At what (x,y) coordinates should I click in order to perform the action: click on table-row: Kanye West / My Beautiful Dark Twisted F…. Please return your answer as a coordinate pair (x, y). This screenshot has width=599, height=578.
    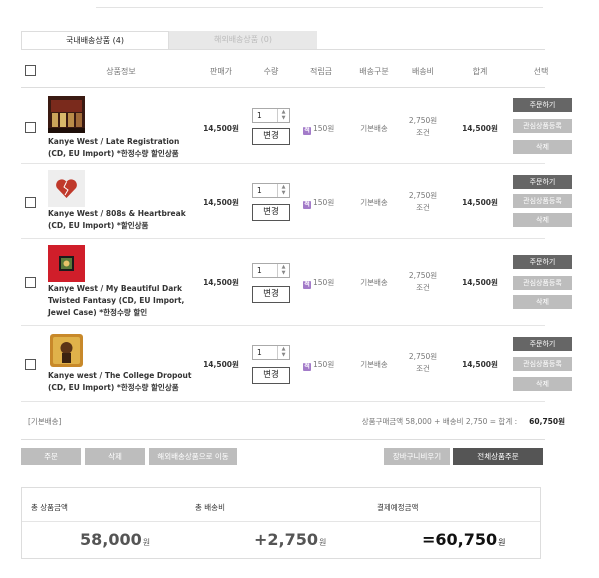
    Looking at the image, I should click on (296, 282).